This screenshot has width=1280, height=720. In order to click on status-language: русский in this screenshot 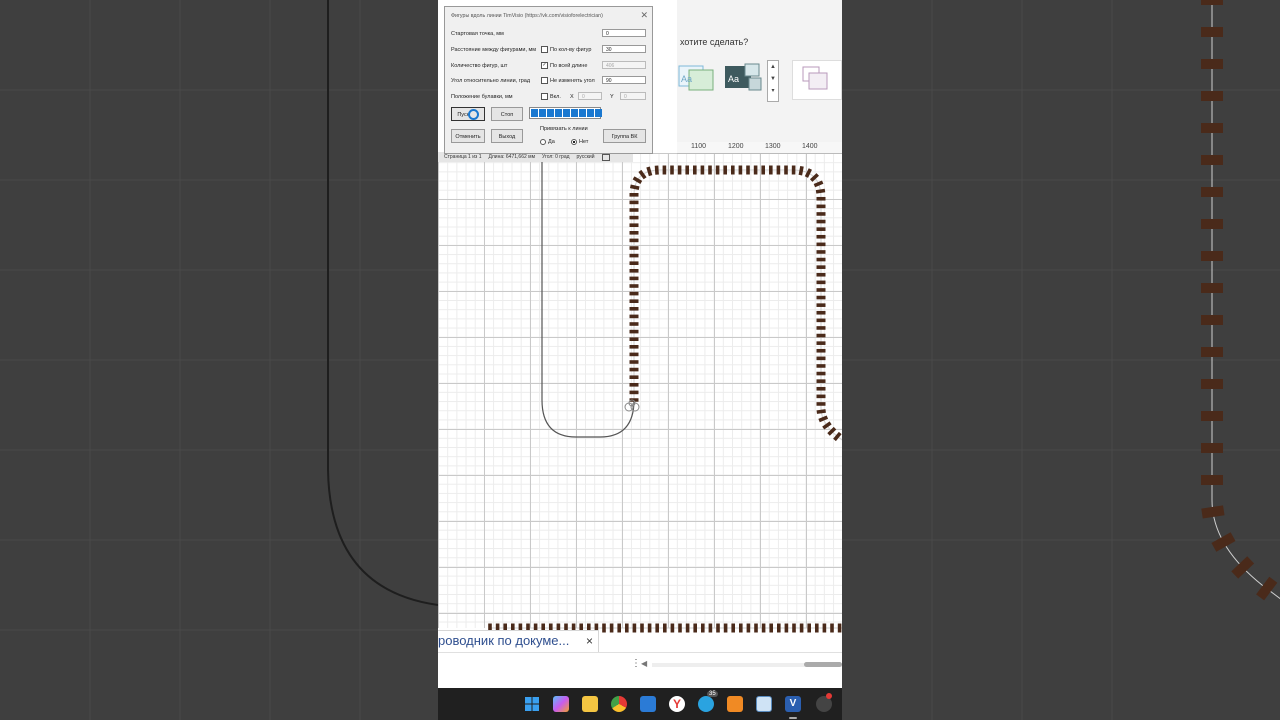, I will do `click(586, 157)`.